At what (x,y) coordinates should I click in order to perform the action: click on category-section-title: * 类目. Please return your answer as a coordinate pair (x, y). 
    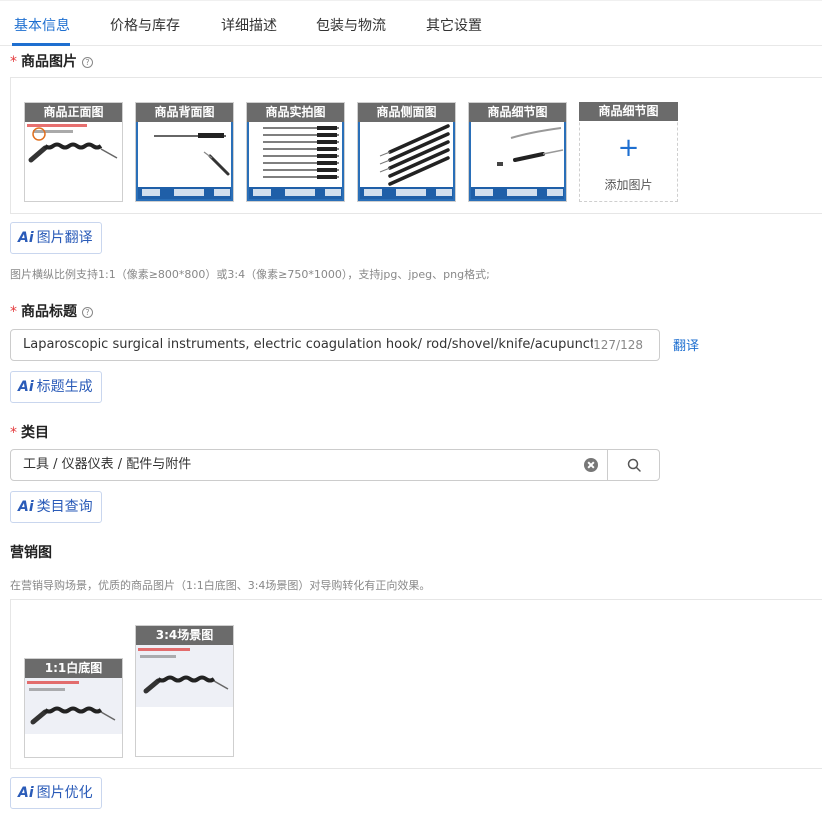
    Looking at the image, I should click on (29, 432).